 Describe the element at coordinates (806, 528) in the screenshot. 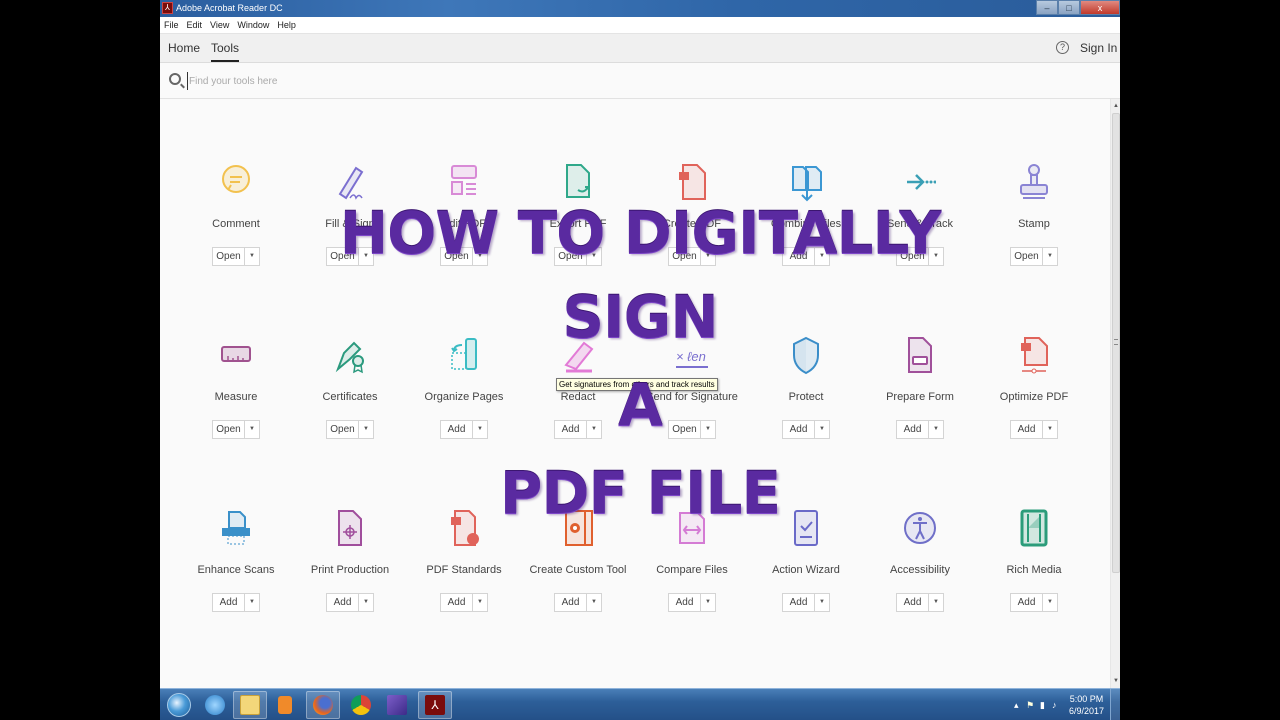

I see `action-wizard-icon` at that location.